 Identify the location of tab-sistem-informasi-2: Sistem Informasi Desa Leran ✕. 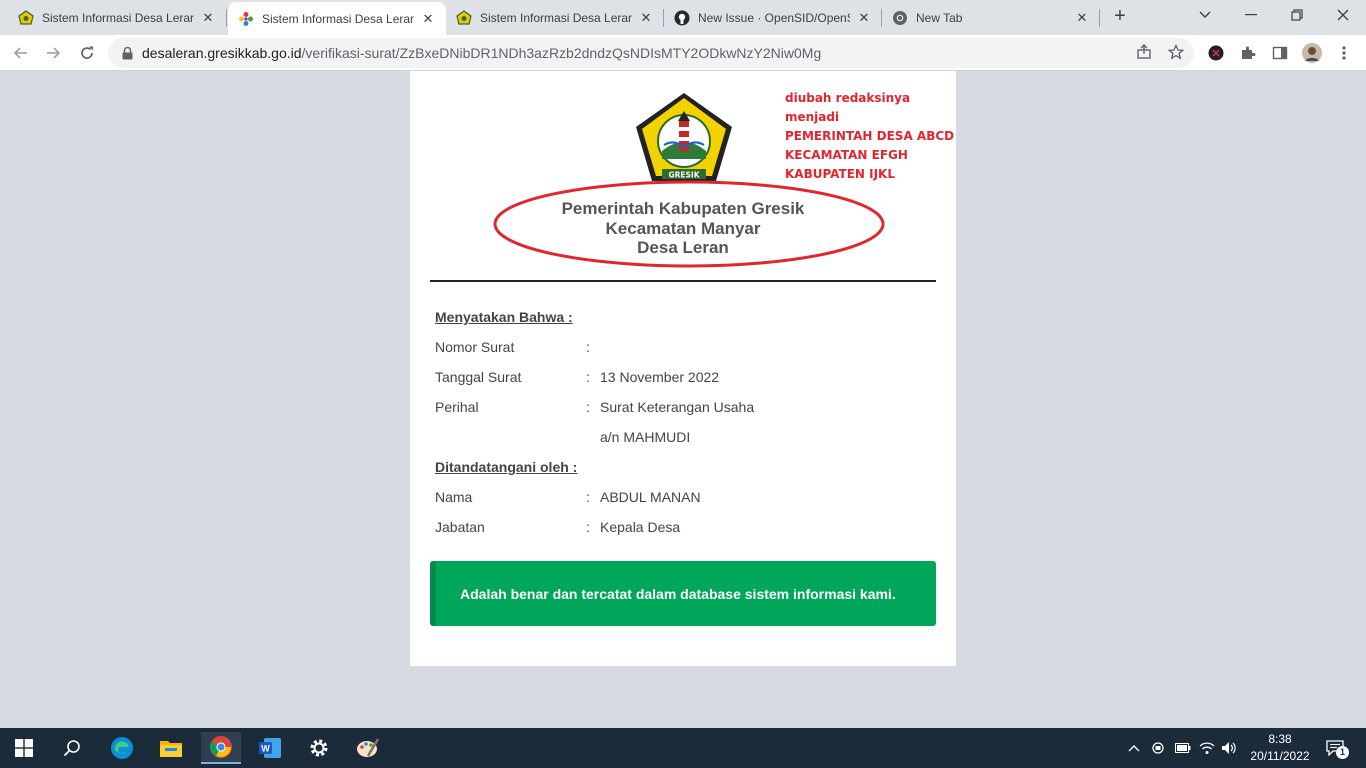
(337, 18).